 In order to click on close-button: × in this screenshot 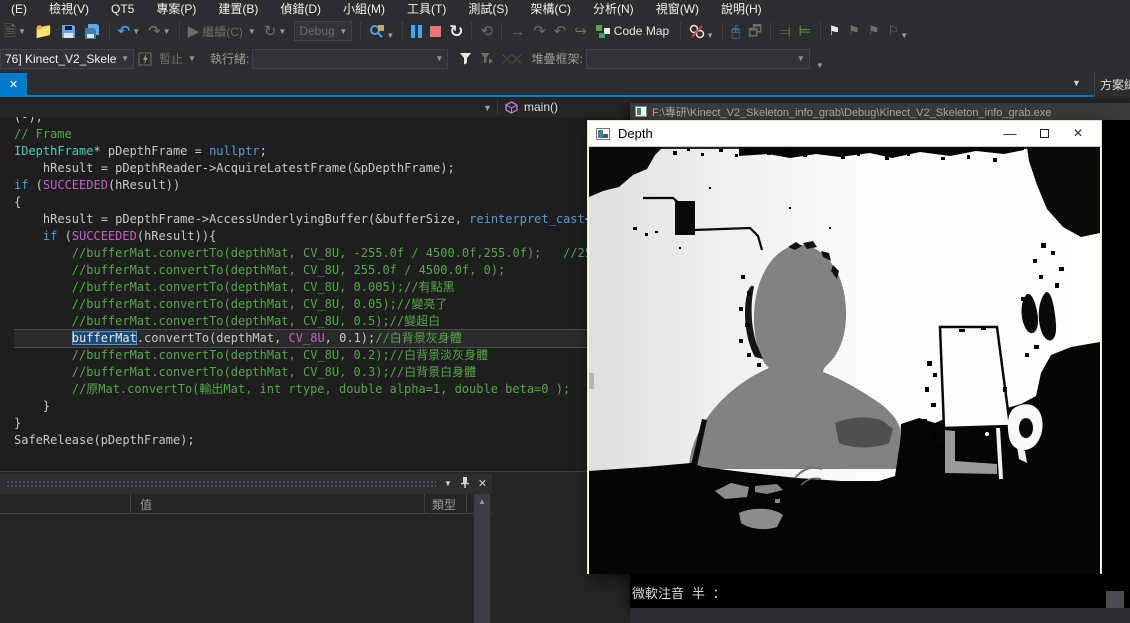, I will do `click(1078, 134)`.